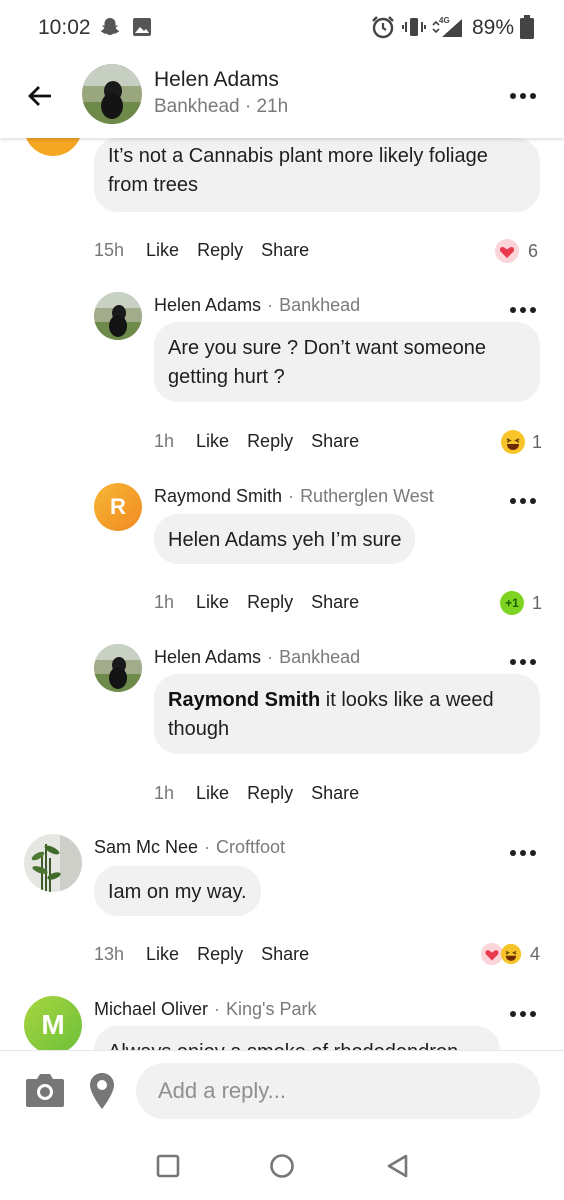 The width and height of the screenshot is (564, 1200). Describe the element at coordinates (523, 96) in the screenshot. I see `more-options-button` at that location.